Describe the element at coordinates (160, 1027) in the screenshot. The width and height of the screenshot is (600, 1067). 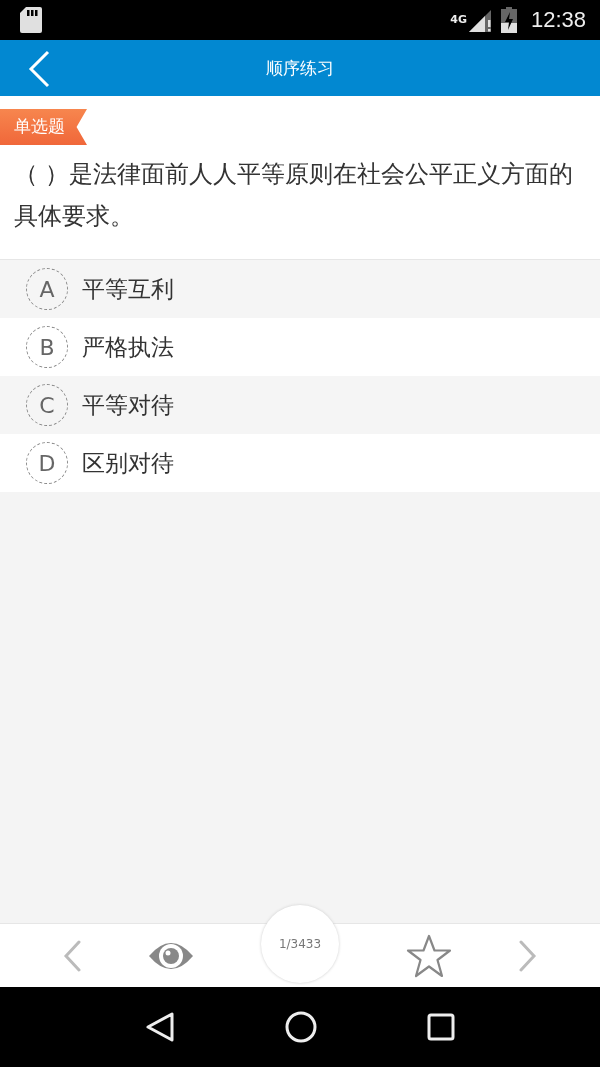
I see `back-icon` at that location.